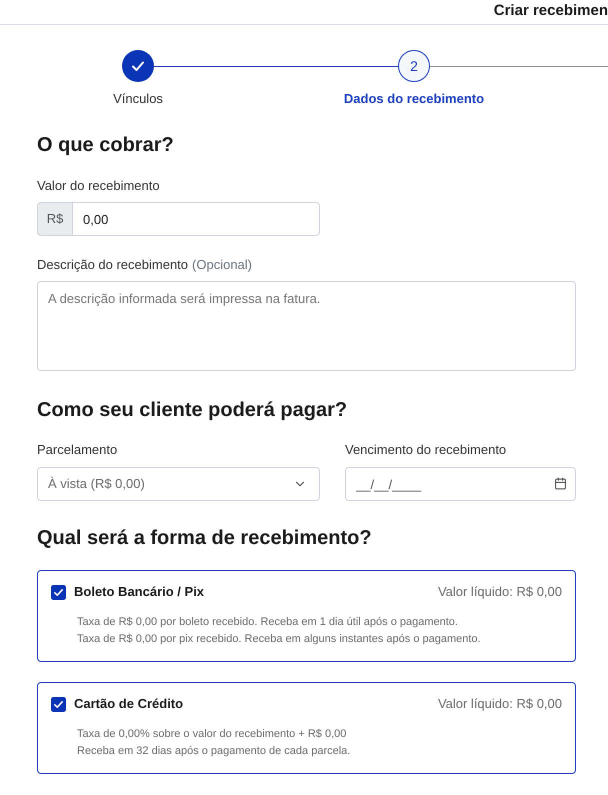 The image size is (608, 795). Describe the element at coordinates (425, 450) in the screenshot. I see `field-label: Vencimento do recebimento` at that location.